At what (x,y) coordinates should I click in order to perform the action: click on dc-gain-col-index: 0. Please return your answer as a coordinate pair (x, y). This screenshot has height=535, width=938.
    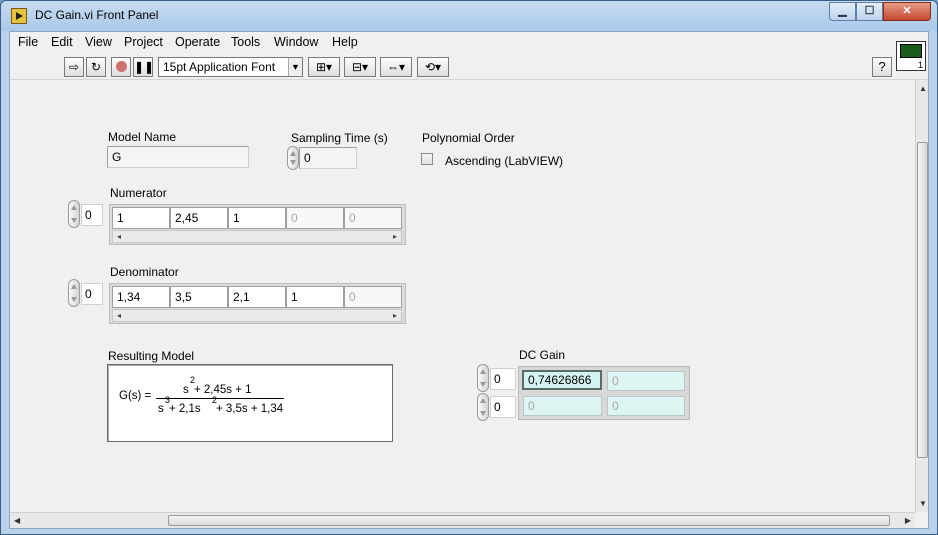
    Looking at the image, I should click on (503, 407).